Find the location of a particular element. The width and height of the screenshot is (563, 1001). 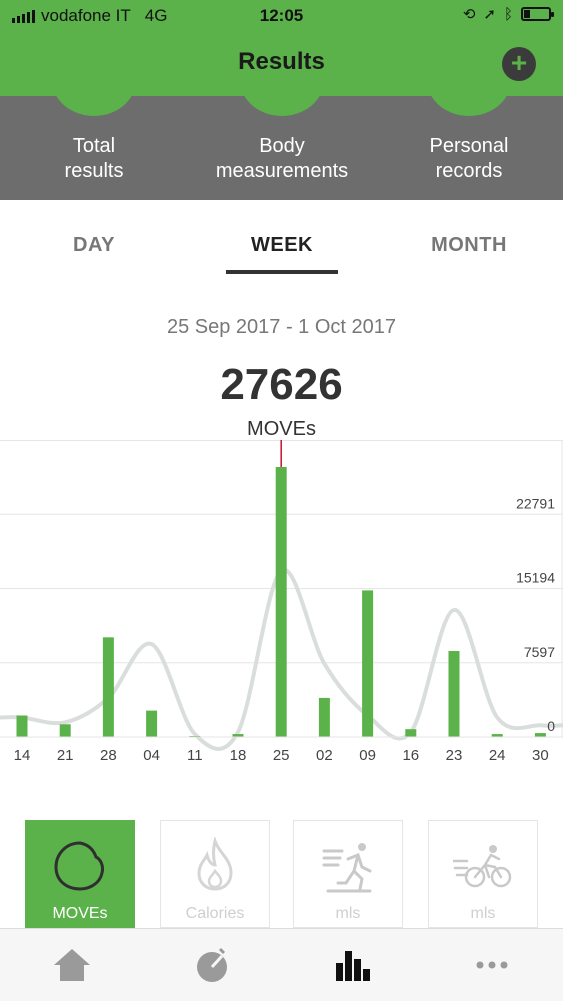

page-title: Results is located at coordinates (281, 61).